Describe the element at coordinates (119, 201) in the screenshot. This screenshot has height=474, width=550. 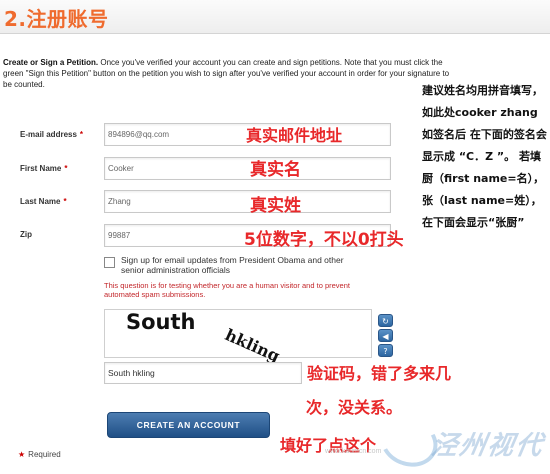
I see `last-name-value: Zhang` at that location.